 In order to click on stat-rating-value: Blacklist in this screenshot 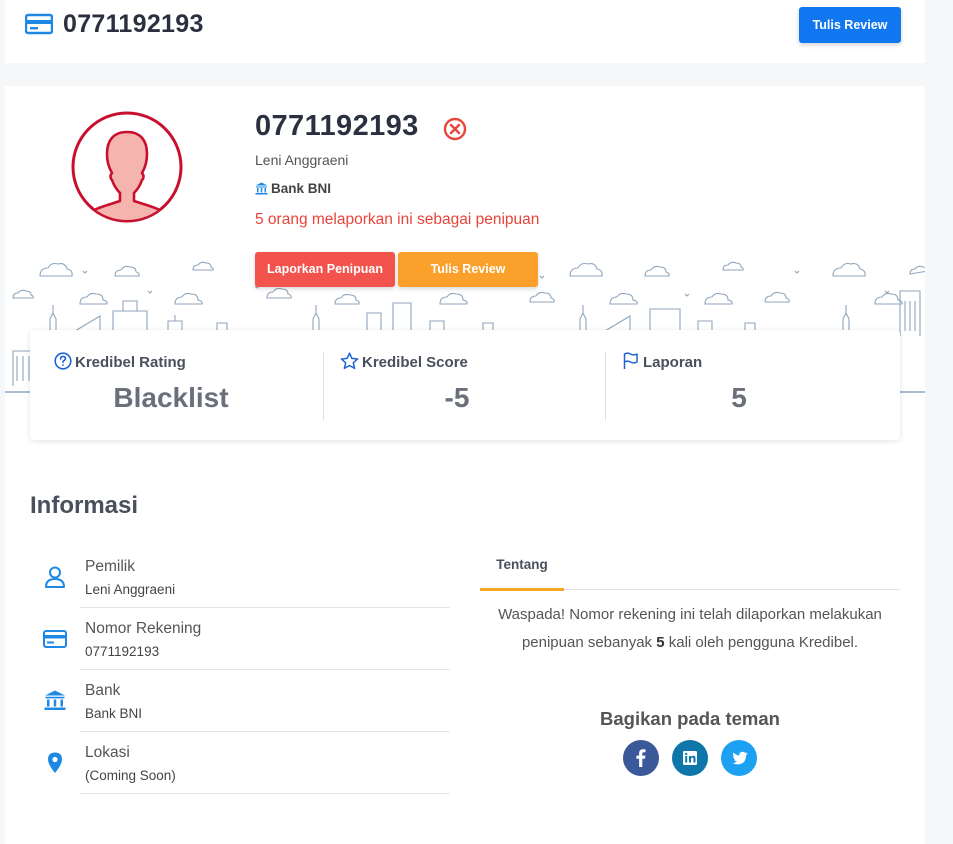, I will do `click(171, 397)`.